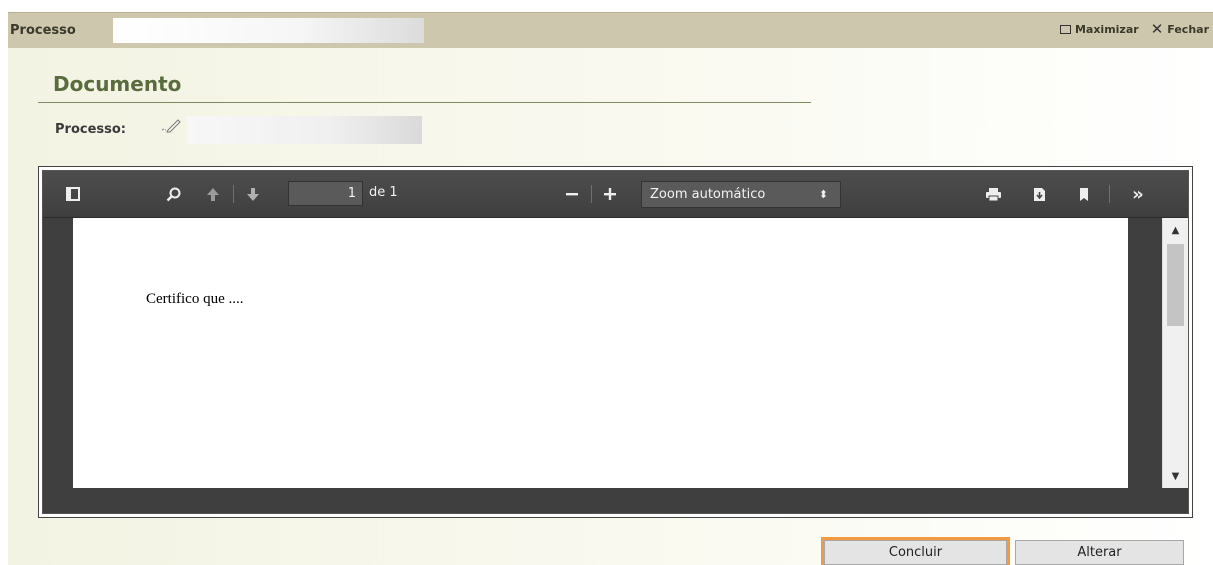 This screenshot has width=1213, height=565. Describe the element at coordinates (1175, 353) in the screenshot. I see `vertical-scrollbar: ▲ ▼` at that location.